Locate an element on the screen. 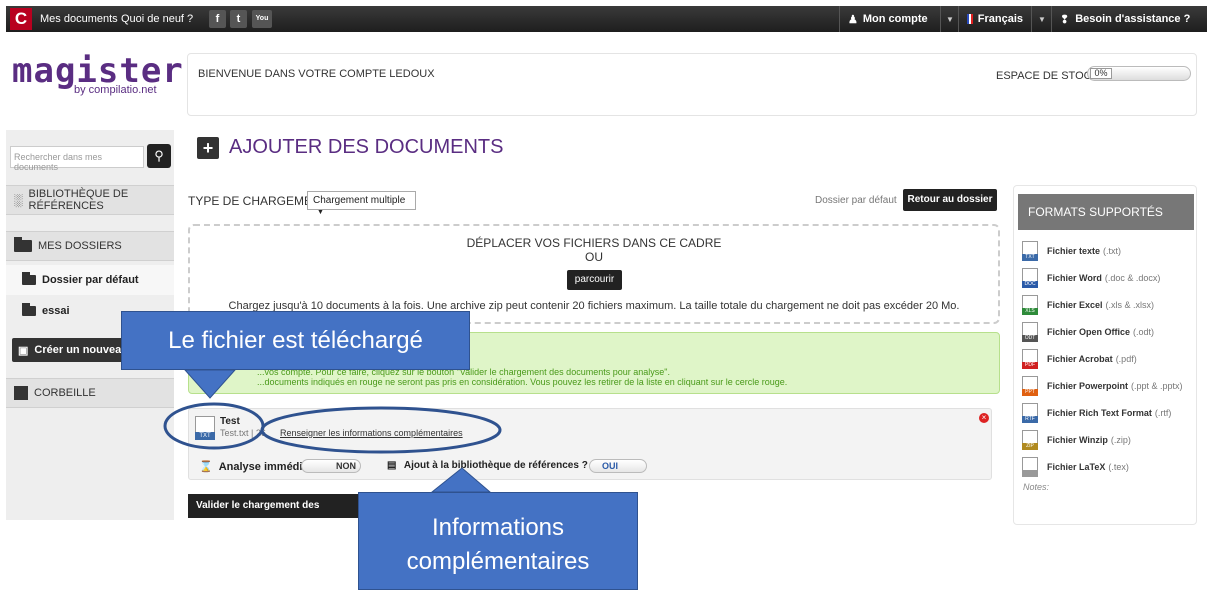 This screenshot has height=590, width=1214. callout-pointer-uploaded is located at coordinates (210, 384).